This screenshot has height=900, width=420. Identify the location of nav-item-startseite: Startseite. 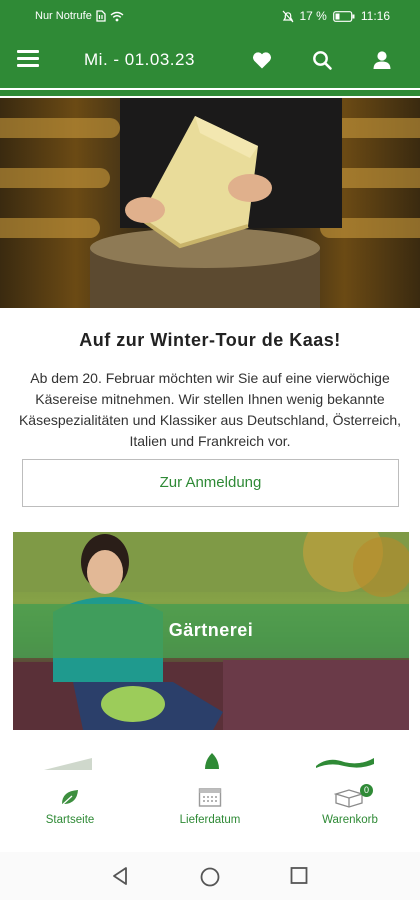
(70, 797).